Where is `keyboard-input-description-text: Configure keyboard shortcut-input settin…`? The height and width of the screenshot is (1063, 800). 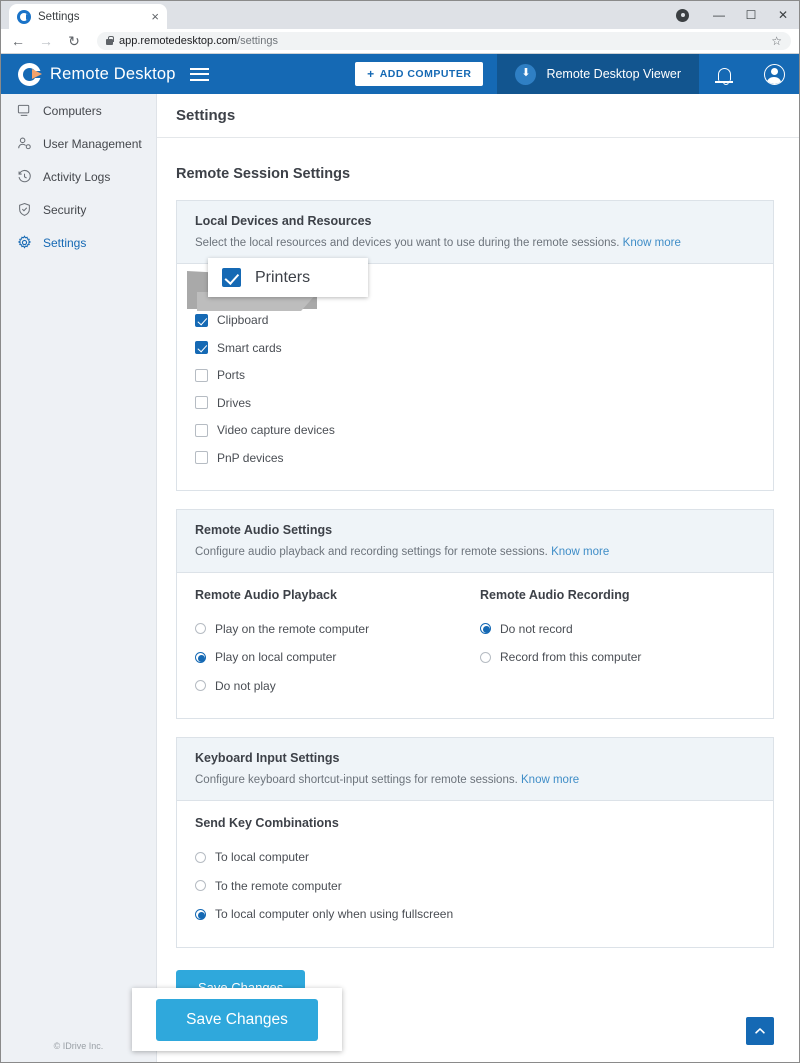
keyboard-input-description-text: Configure keyboard shortcut-input settin… is located at coordinates (356, 780).